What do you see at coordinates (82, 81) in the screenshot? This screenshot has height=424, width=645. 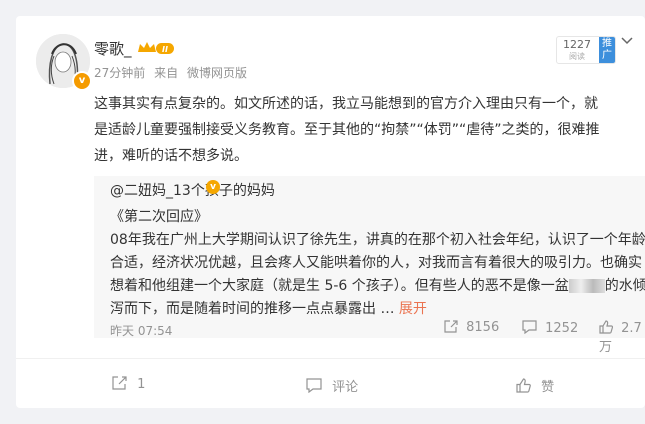 I see `verified-badge-icon: v` at bounding box center [82, 81].